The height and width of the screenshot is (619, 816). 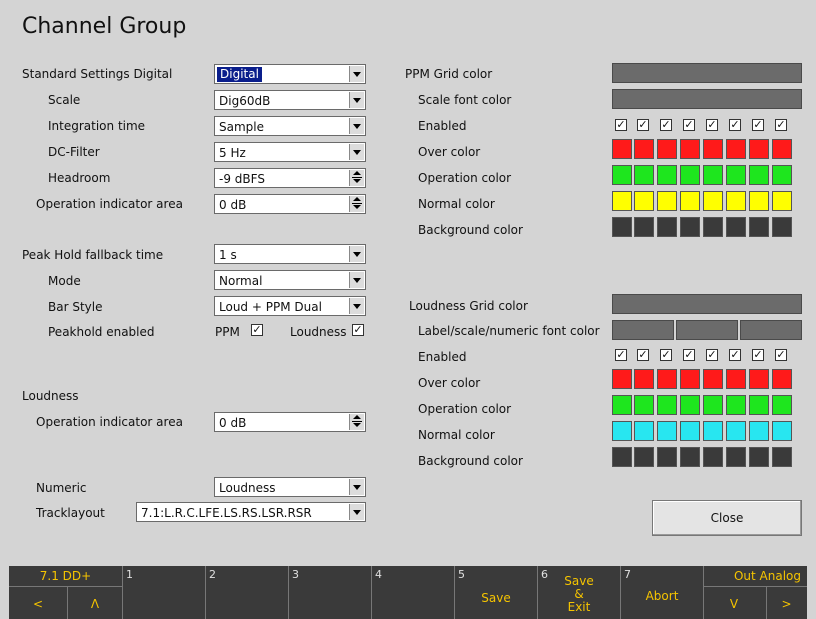 What do you see at coordinates (290, 422) in the screenshot?
I see `loudness-operation-indicator-spinbox: 0 dB` at bounding box center [290, 422].